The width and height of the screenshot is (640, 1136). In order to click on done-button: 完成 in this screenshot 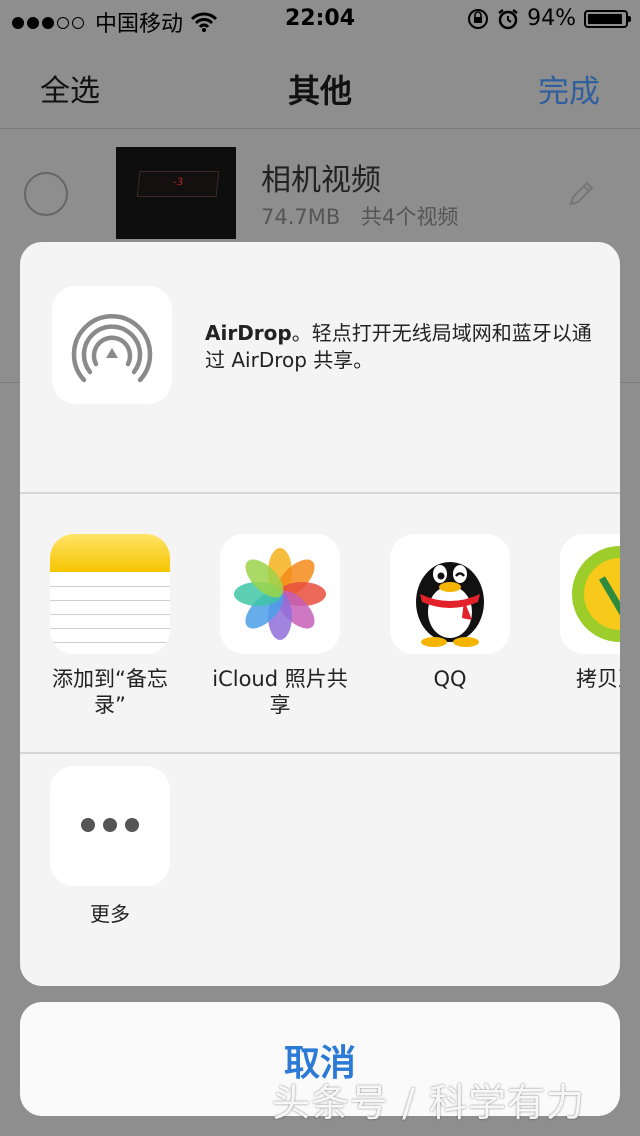, I will do `click(569, 88)`.